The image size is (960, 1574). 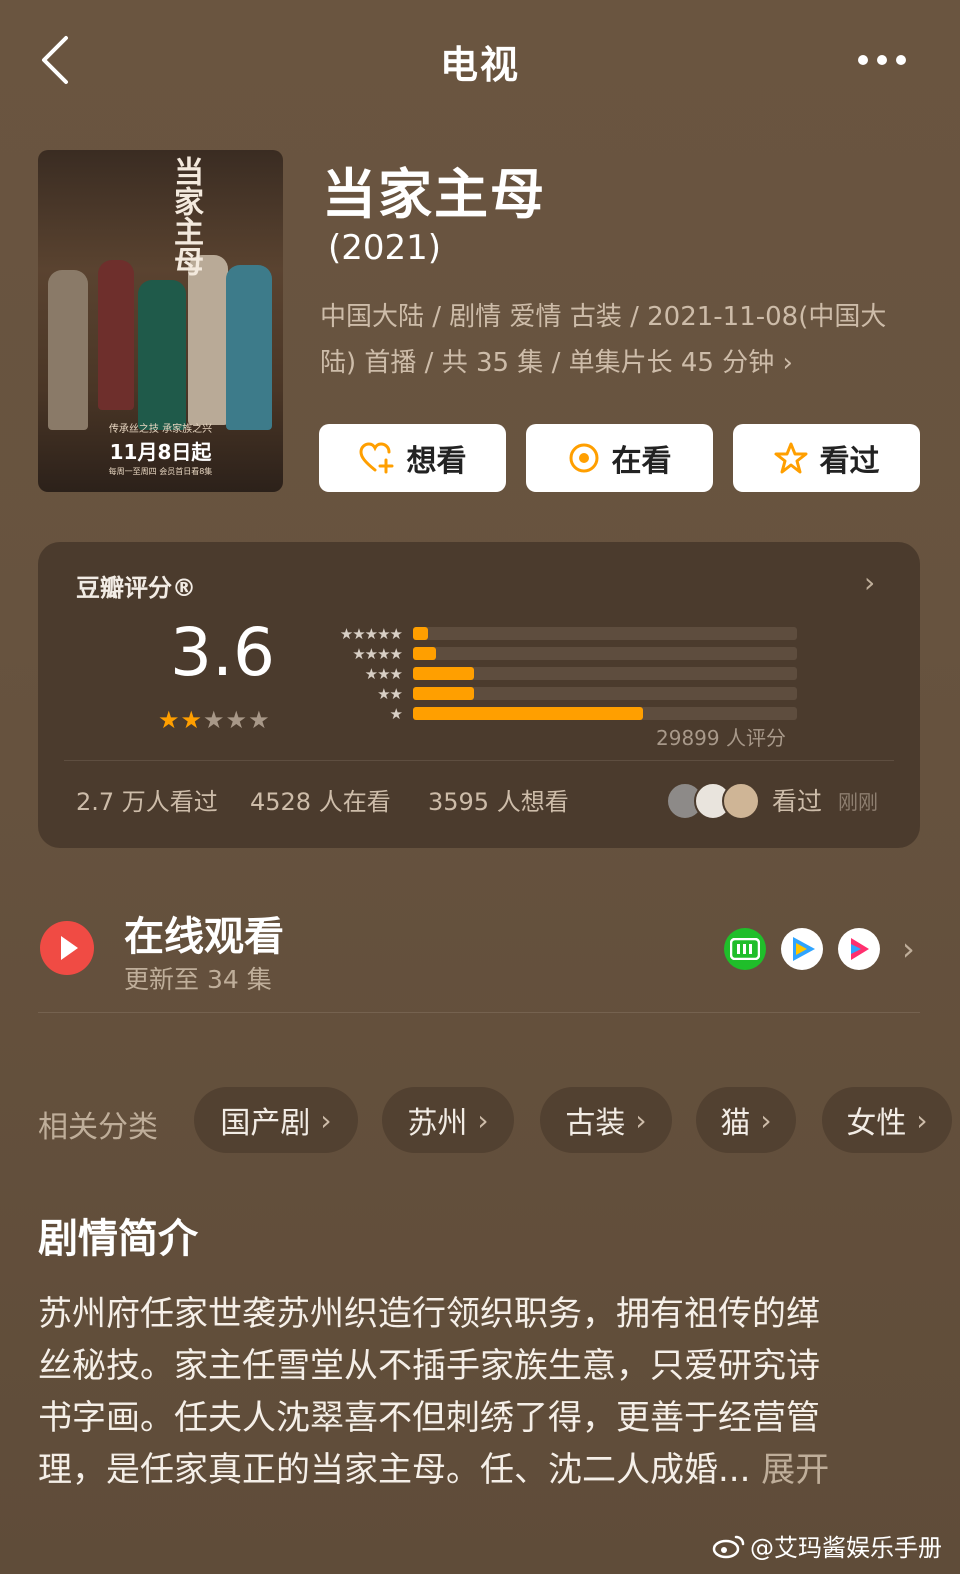 I want to click on tag-female: 女性 ›, so click(x=887, y=1120).